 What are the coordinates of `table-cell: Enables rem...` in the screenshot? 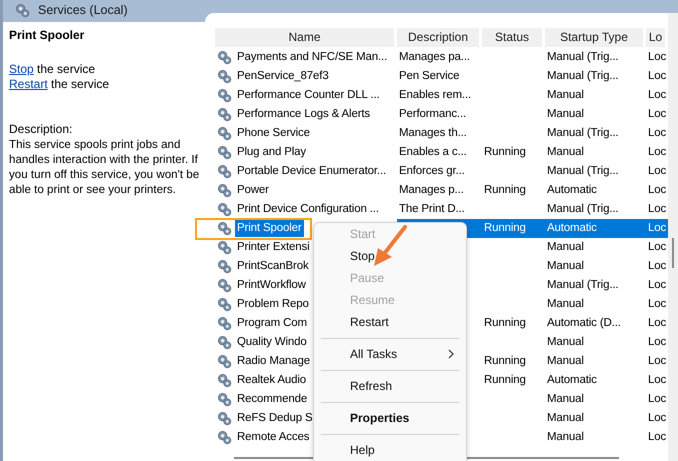 It's located at (435, 95).